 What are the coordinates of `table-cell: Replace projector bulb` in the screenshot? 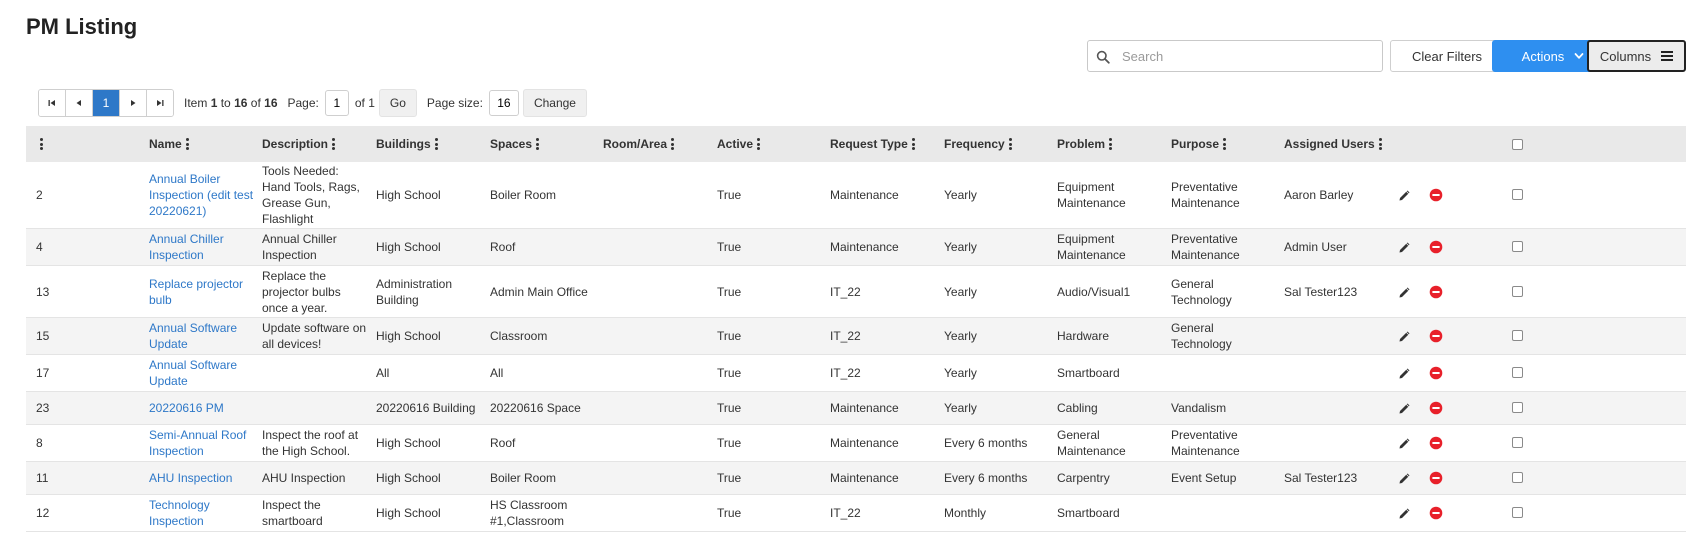 It's located at (201, 291).